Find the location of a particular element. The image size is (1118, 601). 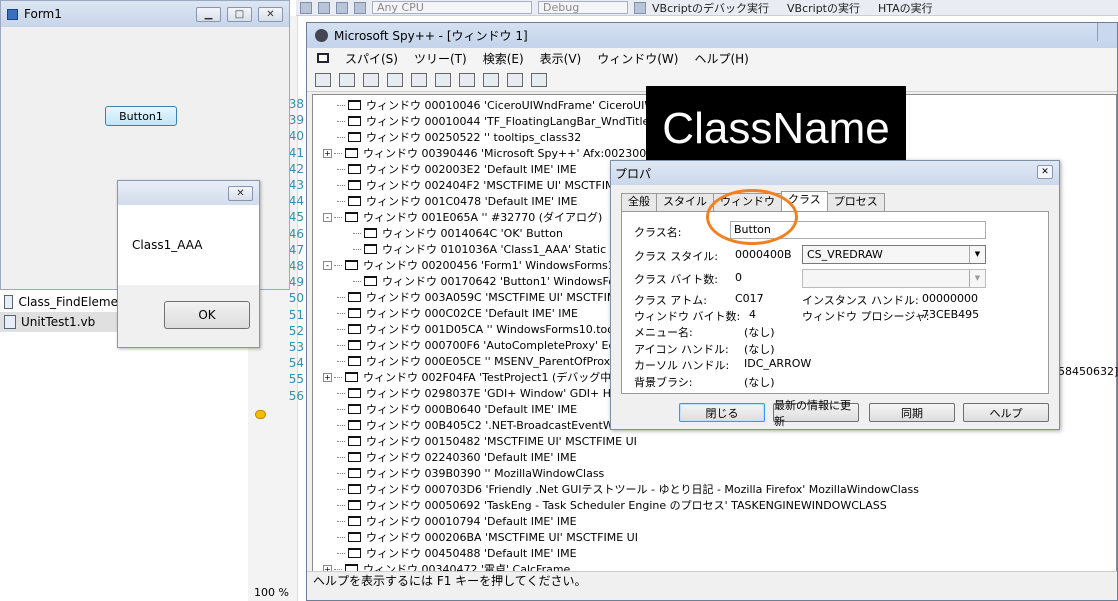

refresh-button: 最新の情報に更新 is located at coordinates (816, 413).